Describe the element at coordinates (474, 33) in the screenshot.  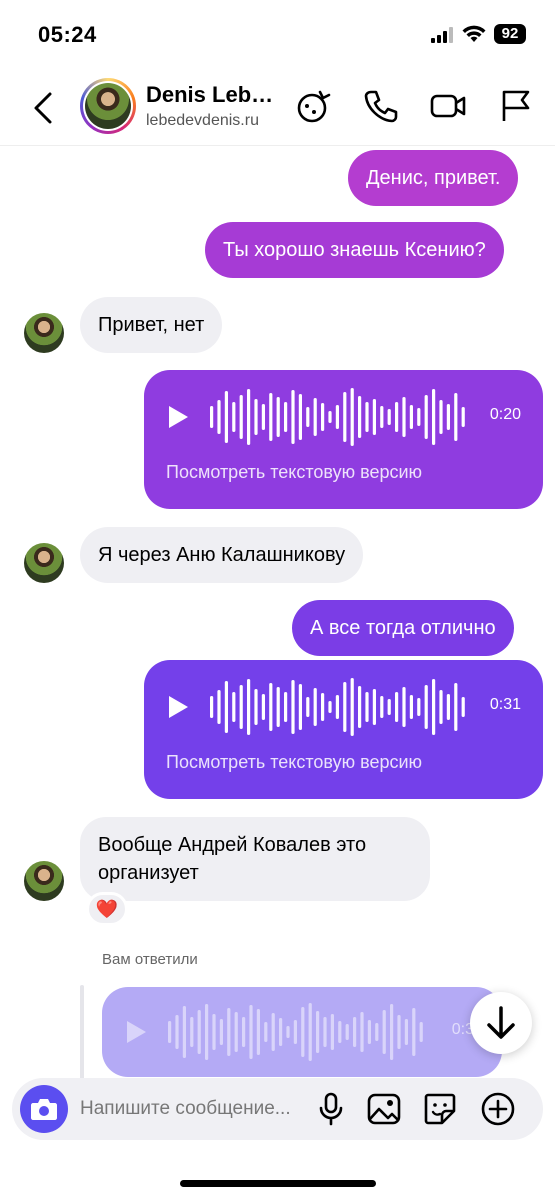
I see `wifi-icon` at that location.